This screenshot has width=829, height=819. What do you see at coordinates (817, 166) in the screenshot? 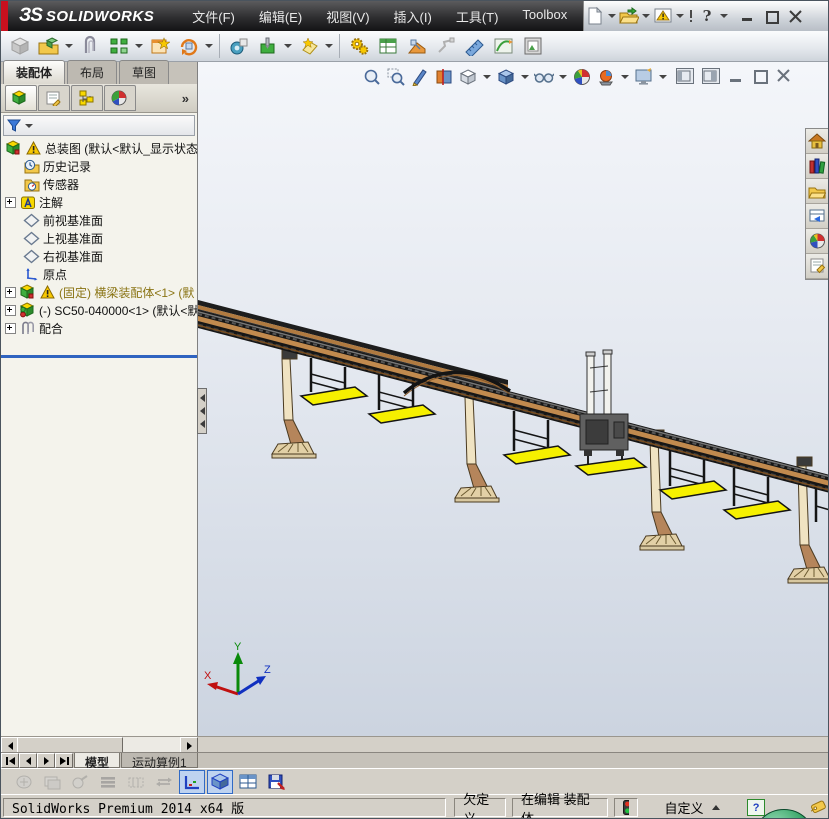
I see `design-library-icon` at bounding box center [817, 166].